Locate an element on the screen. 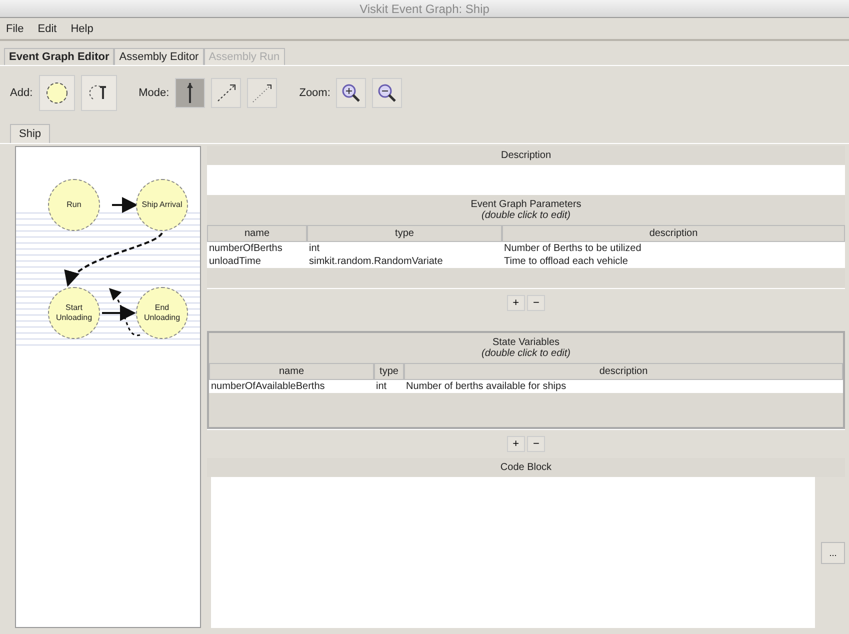  node-icon is located at coordinates (56, 93).